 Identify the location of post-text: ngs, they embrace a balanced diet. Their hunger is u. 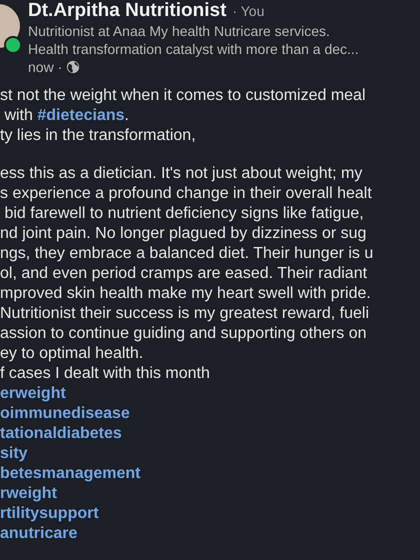
(187, 253).